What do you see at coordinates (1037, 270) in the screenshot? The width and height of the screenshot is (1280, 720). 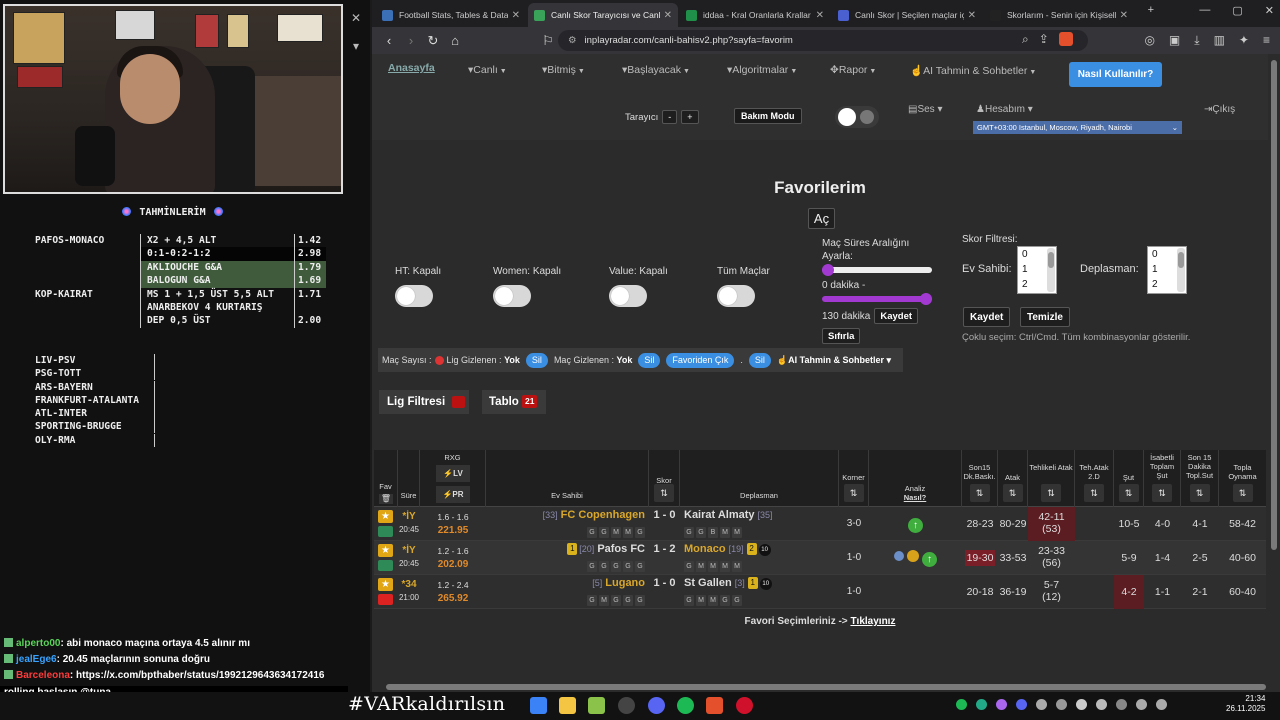 I see `home-score-listbox: 012` at bounding box center [1037, 270].